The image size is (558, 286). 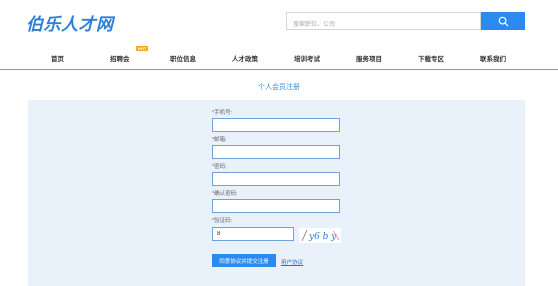 I want to click on nav-item-talent-policy: 人才政策, so click(x=245, y=58).